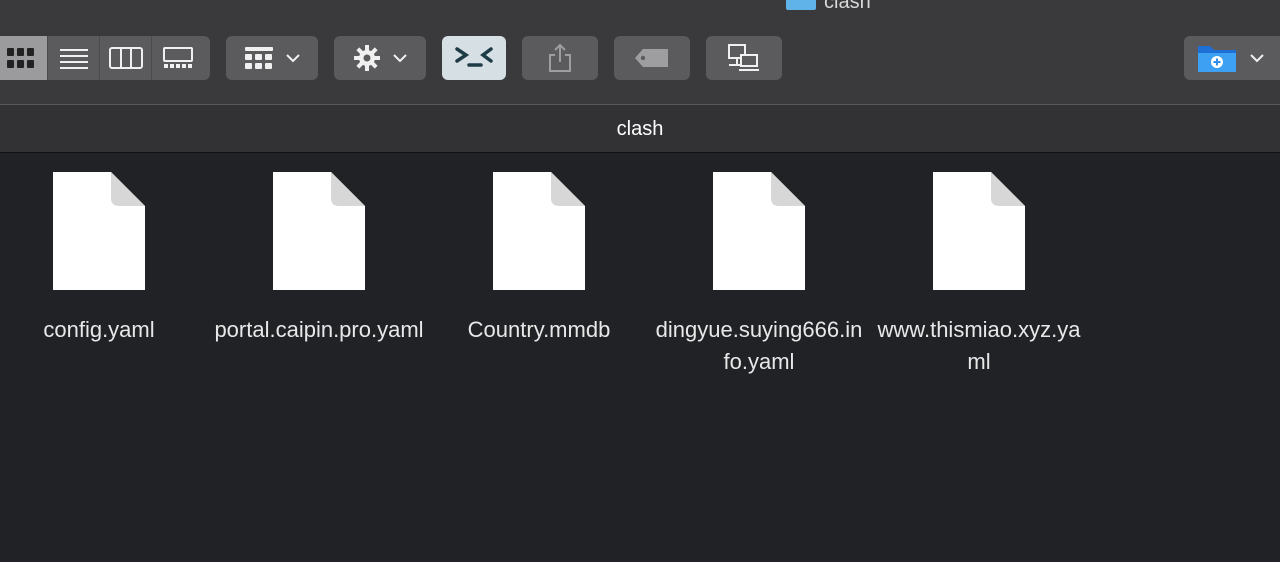 The image size is (1280, 562). Describe the element at coordinates (99, 329) in the screenshot. I see `file-name: config.yaml` at that location.